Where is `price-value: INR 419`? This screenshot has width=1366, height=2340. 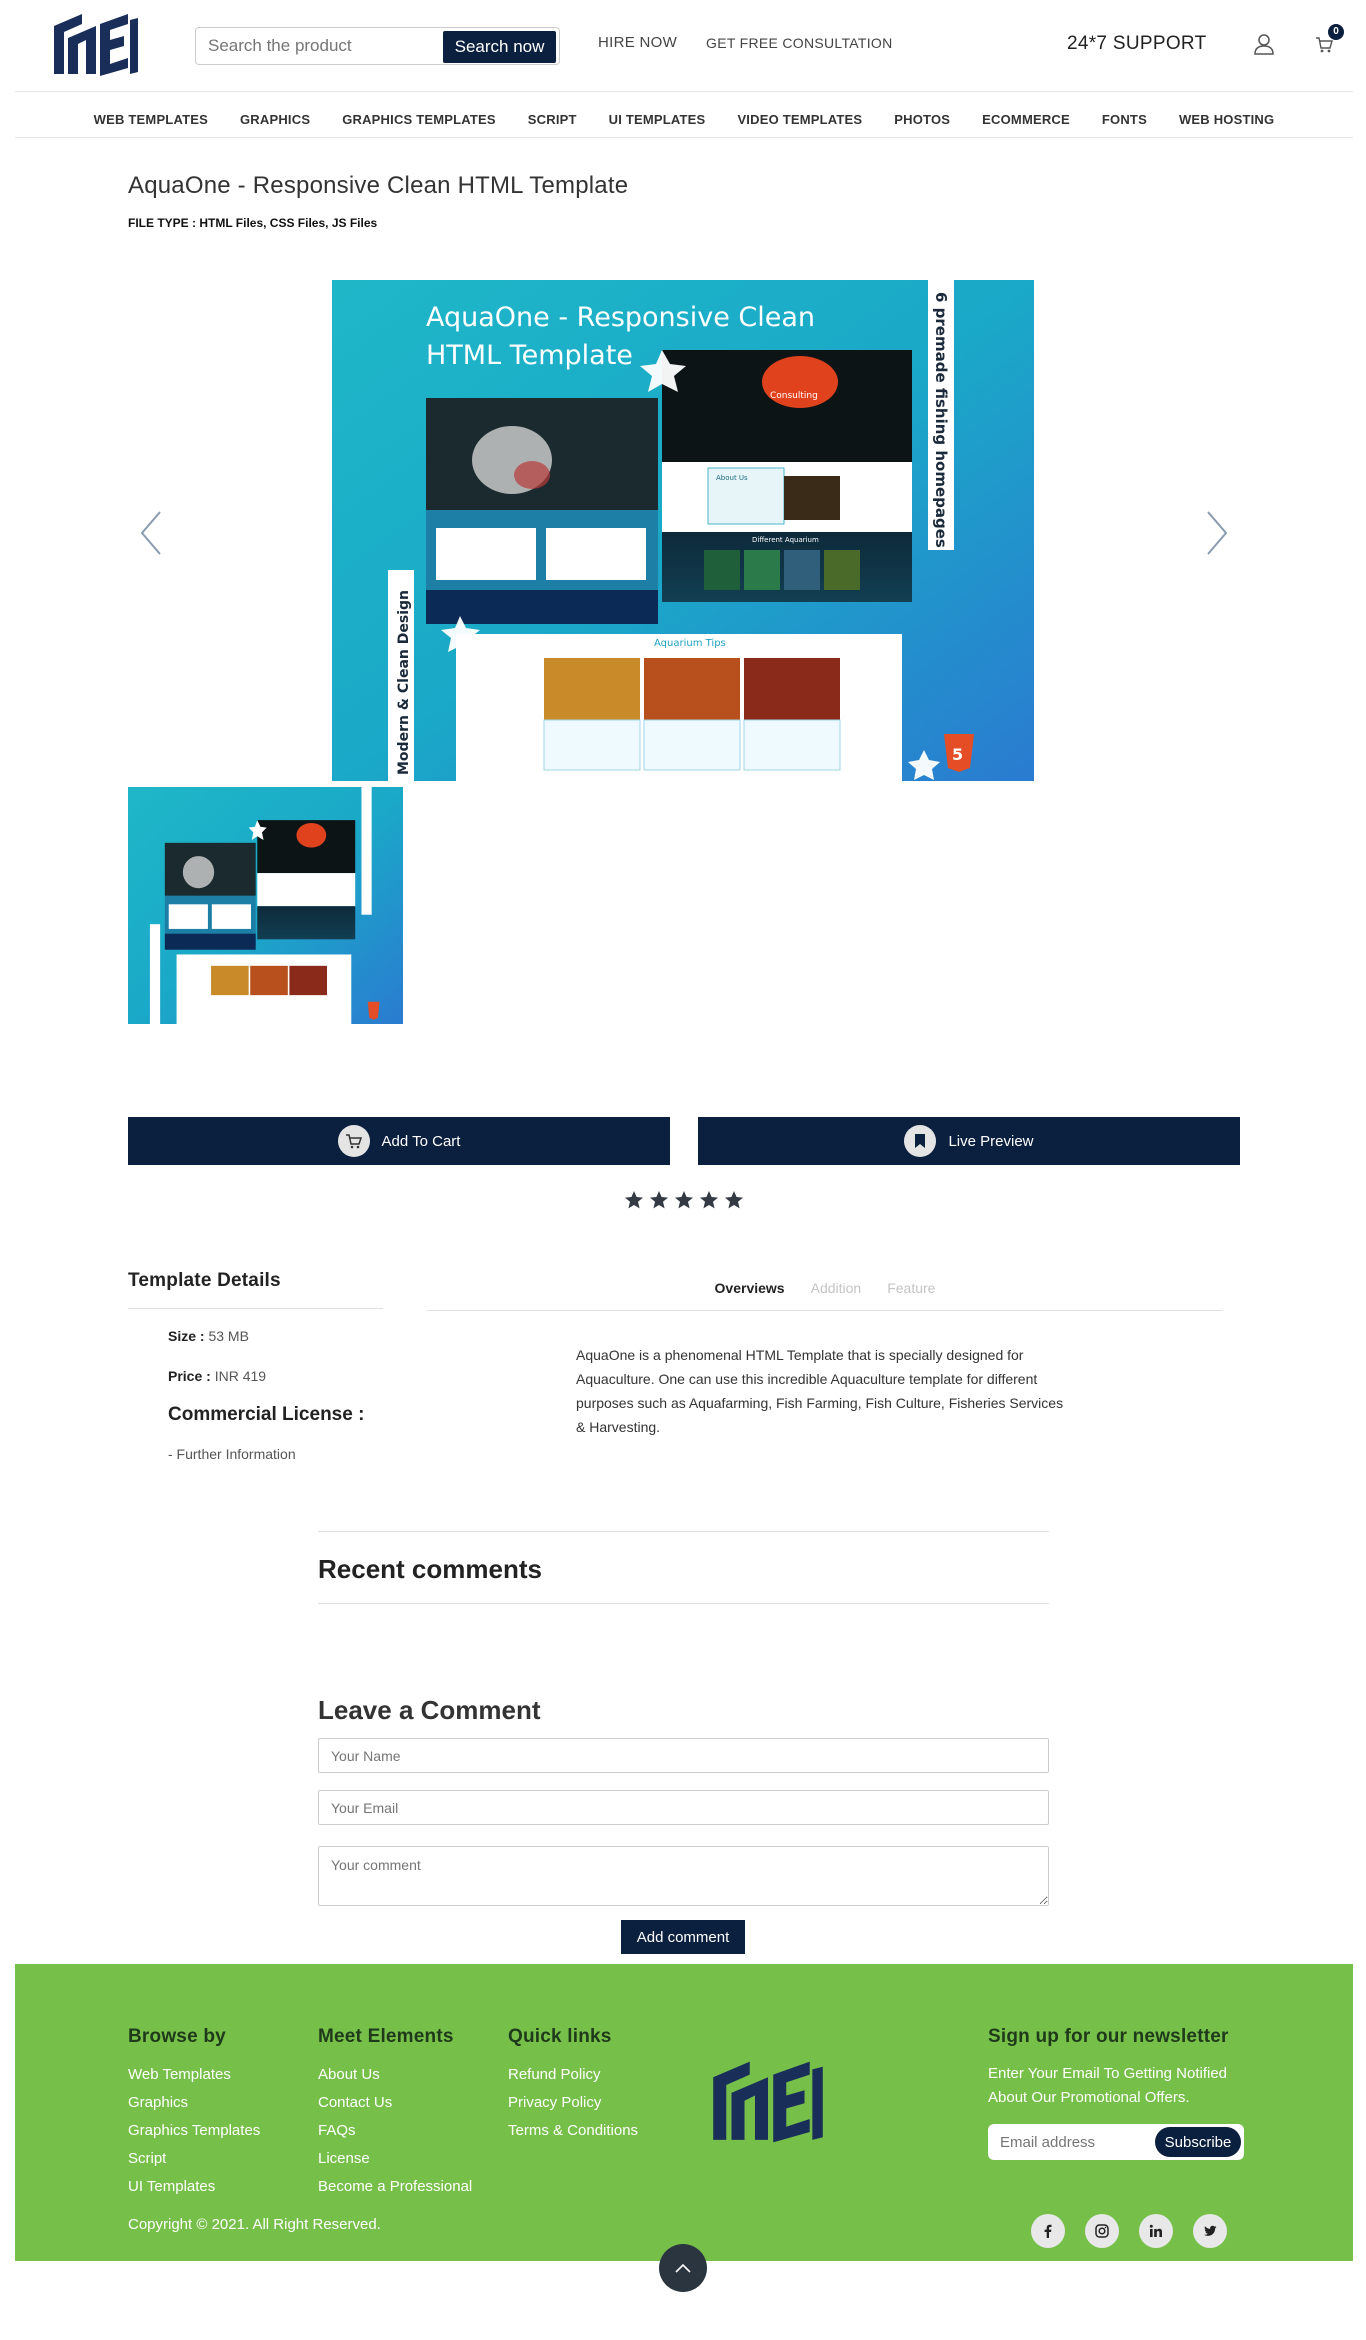
price-value: INR 419 is located at coordinates (240, 1376).